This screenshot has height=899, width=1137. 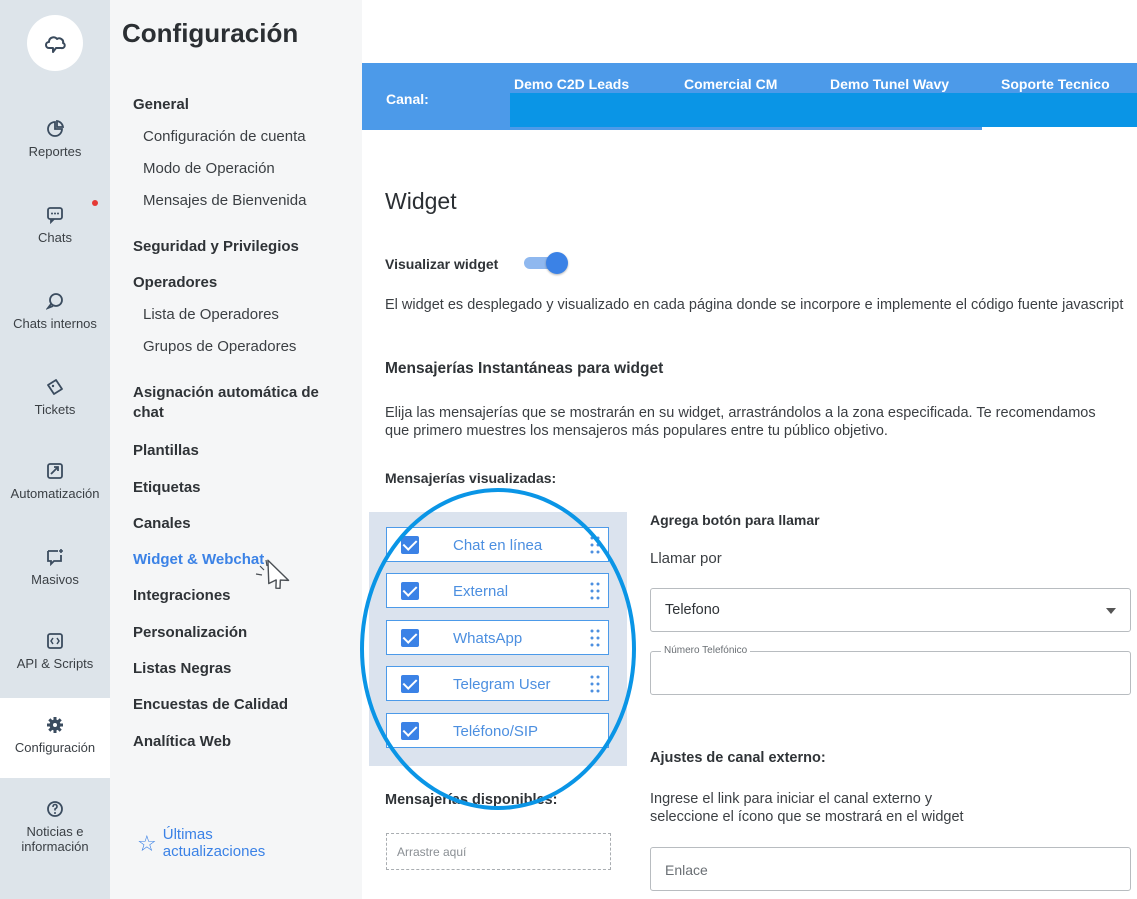 What do you see at coordinates (55, 481) in the screenshot?
I see `rail-item-automatizacion: Automatización` at bounding box center [55, 481].